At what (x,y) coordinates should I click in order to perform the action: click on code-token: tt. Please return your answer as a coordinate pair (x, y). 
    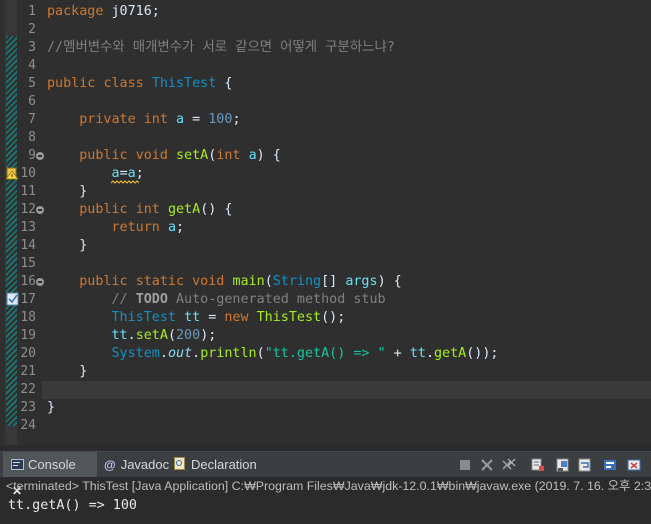
    Looking at the image, I should click on (119, 335).